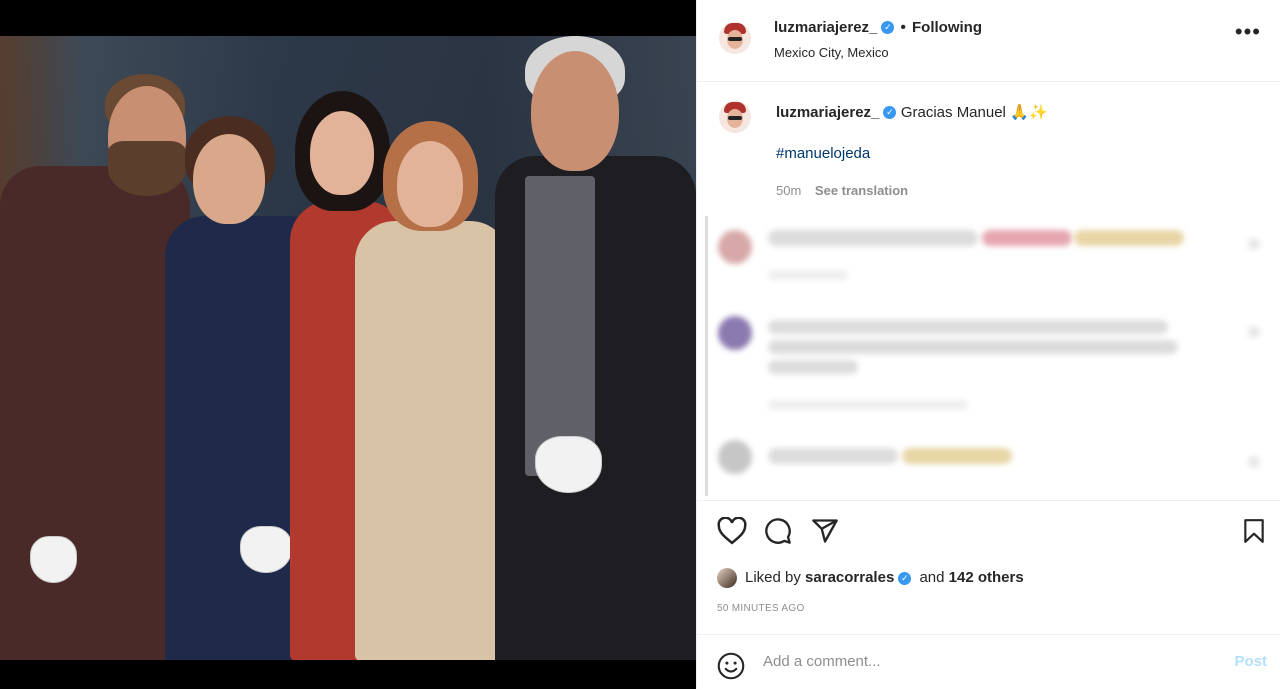 The width and height of the screenshot is (1280, 690). Describe the element at coordinates (861, 190) in the screenshot. I see `see-translation-button: See translation` at that location.